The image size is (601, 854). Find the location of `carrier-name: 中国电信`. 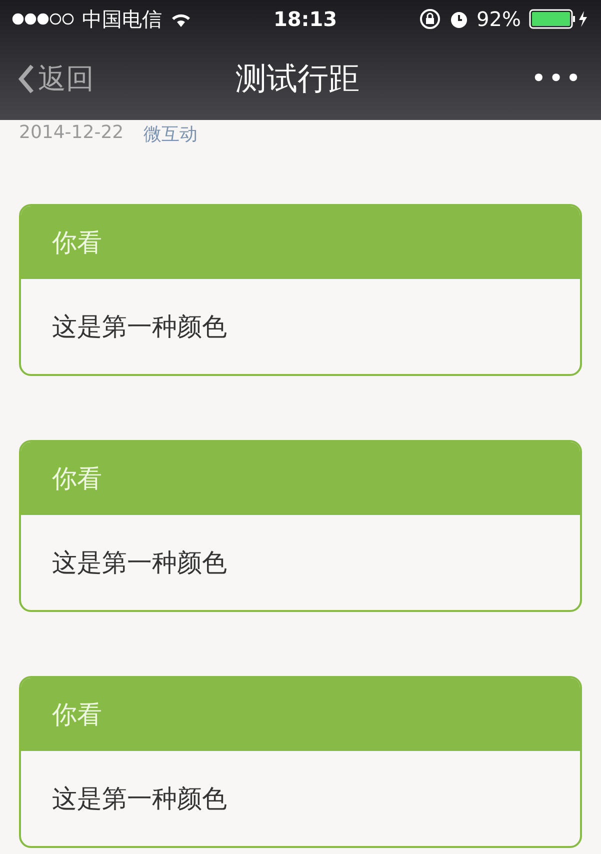

carrier-name: 中国电信 is located at coordinates (122, 19).